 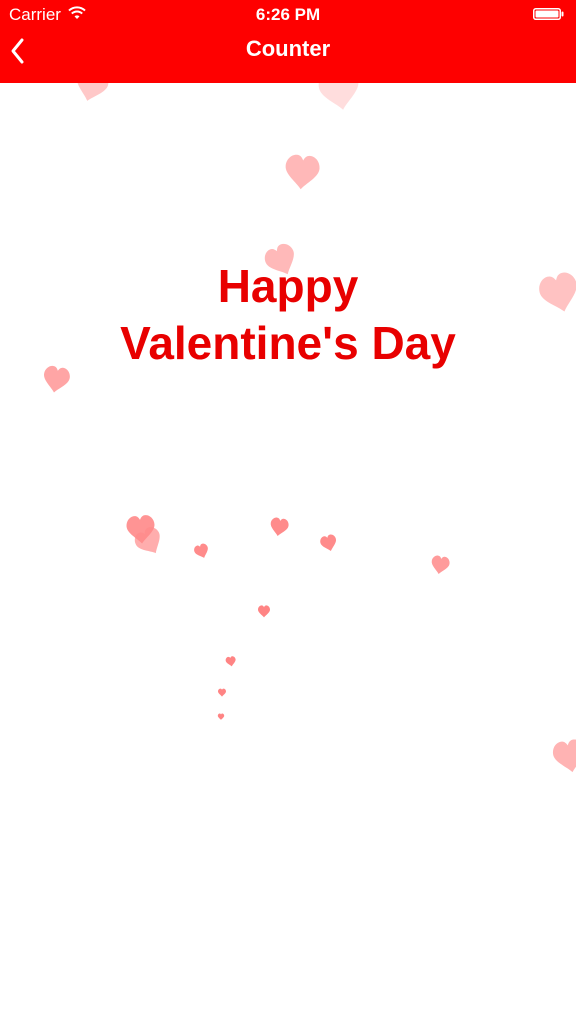 I want to click on greeting-line-2: Valentine's Day, so click(x=288, y=343).